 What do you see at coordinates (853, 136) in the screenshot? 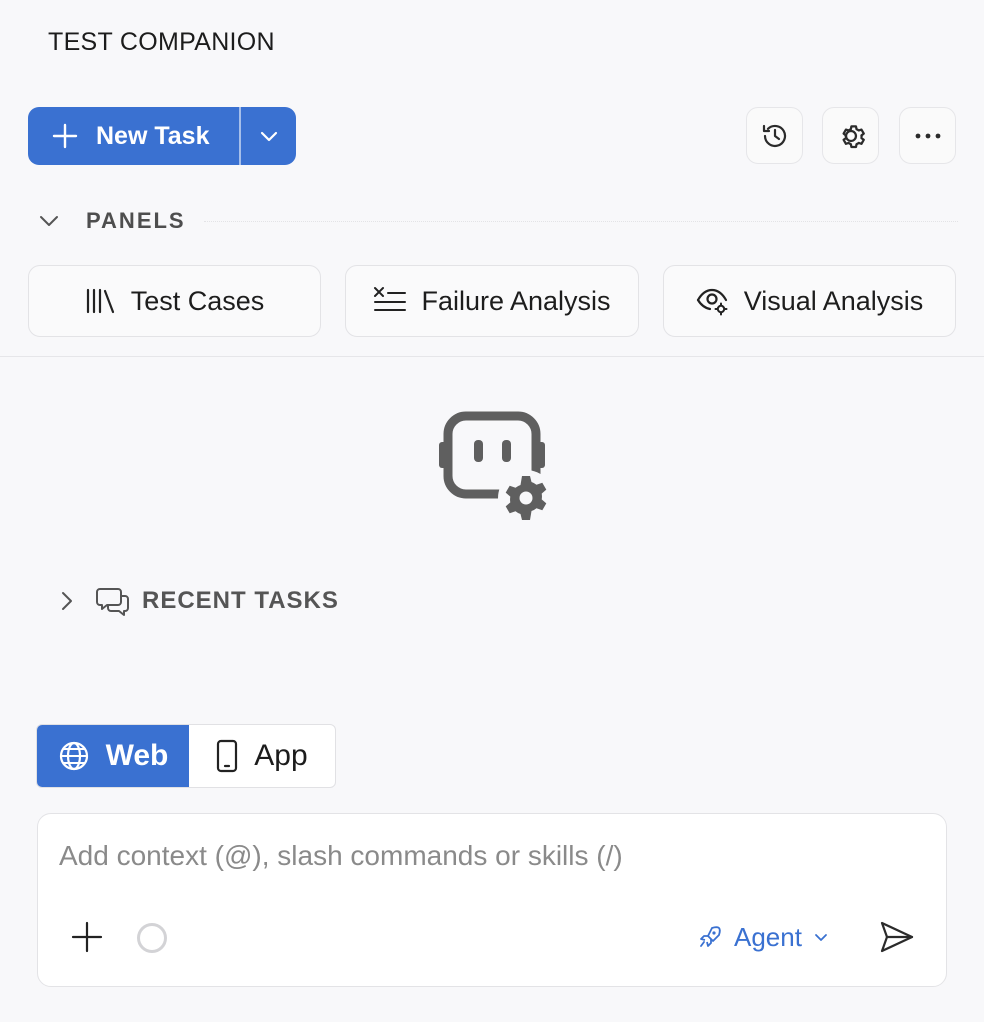
I see `settings-gear-icon` at bounding box center [853, 136].